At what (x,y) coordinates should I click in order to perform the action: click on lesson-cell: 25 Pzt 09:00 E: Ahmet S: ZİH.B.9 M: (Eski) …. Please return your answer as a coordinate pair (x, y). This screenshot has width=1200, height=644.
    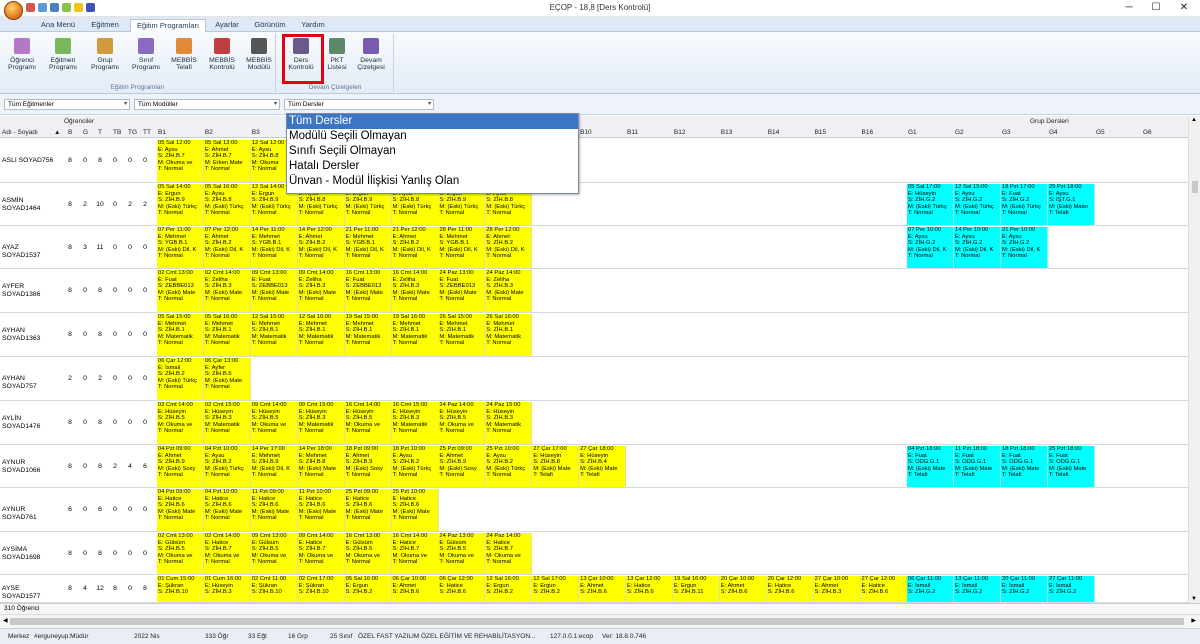
    Looking at the image, I should click on (462, 466).